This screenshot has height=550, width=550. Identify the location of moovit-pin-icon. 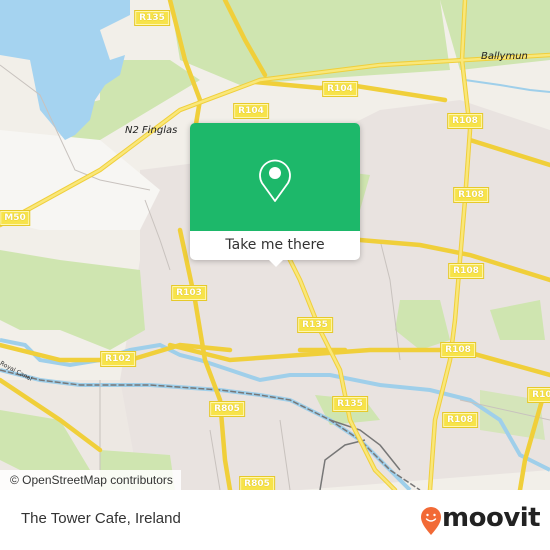
(431, 521).